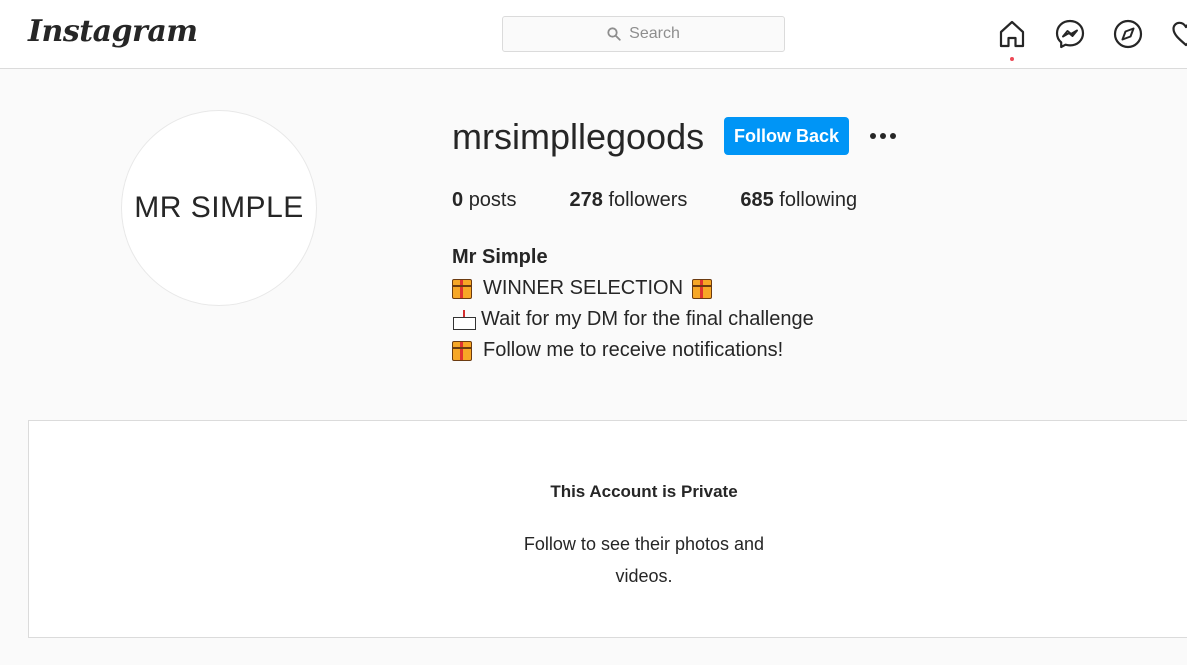 Image resolution: width=1187 pixels, height=665 pixels. What do you see at coordinates (1128, 34) in the screenshot?
I see `explore-icon` at bounding box center [1128, 34].